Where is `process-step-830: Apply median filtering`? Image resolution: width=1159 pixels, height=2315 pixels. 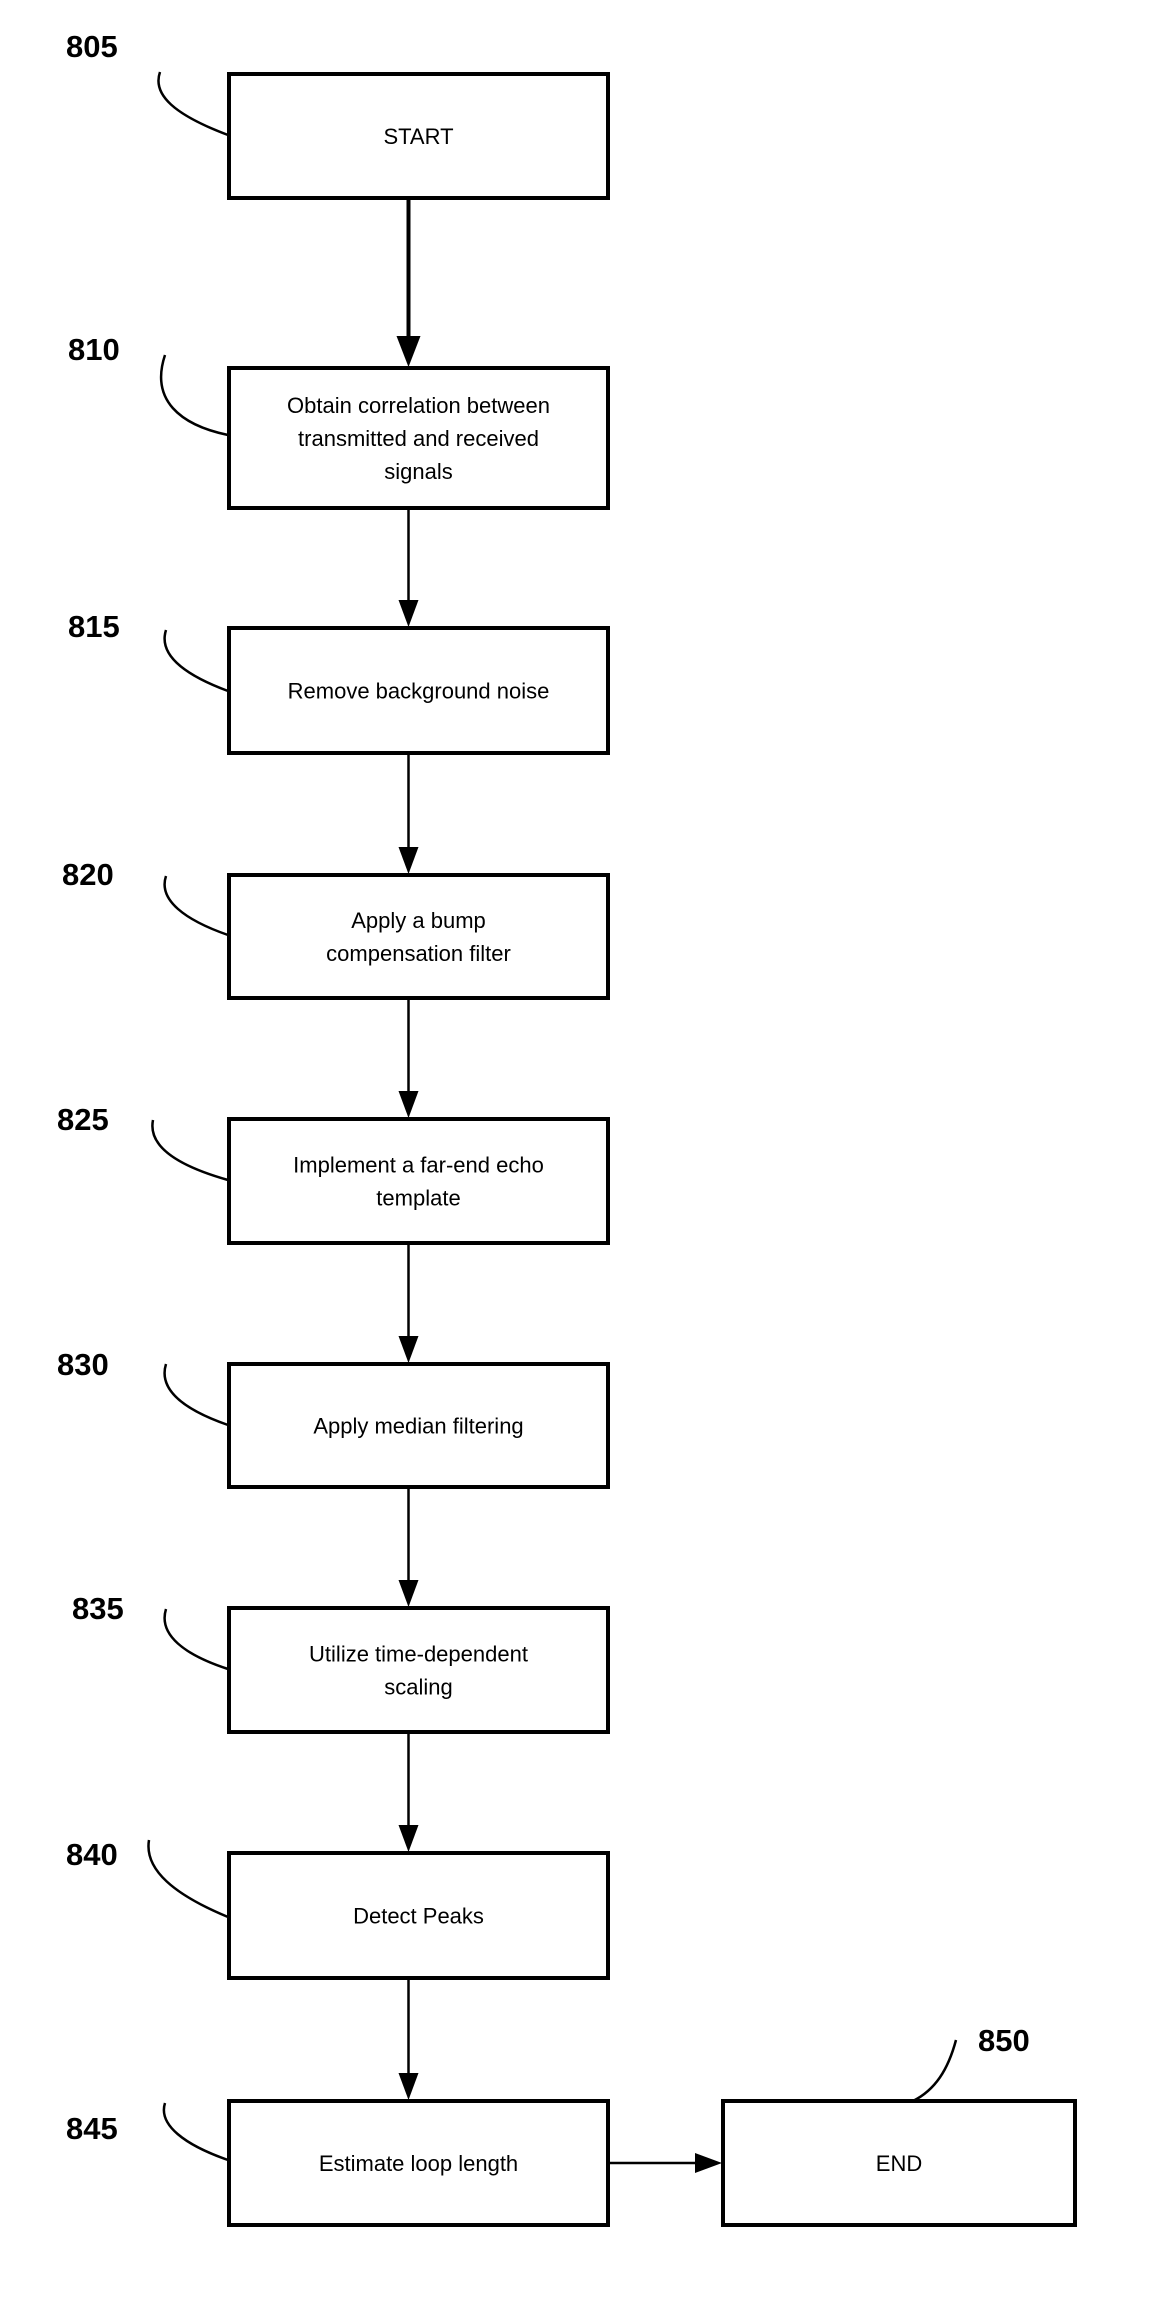 process-step-830: Apply median filtering is located at coordinates (418, 1425).